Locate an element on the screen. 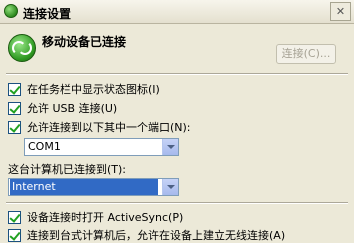 The image size is (354, 243). allow-port-label: 允许连接到以下其中一个端口(N): is located at coordinates (109, 127).